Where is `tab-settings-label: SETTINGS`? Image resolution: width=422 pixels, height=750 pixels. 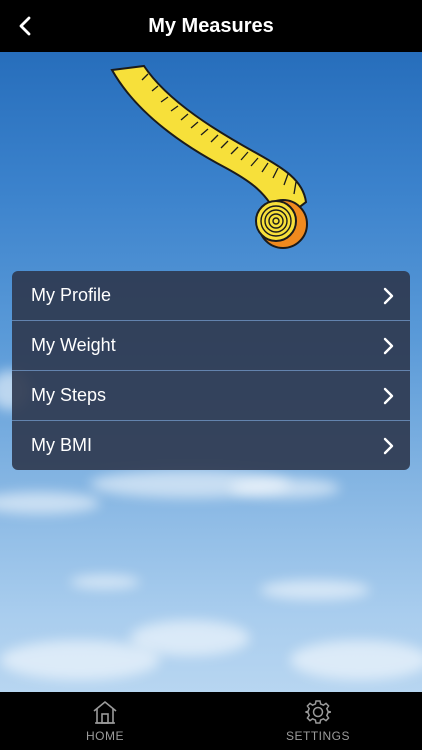 tab-settings-label: SETTINGS is located at coordinates (317, 736).